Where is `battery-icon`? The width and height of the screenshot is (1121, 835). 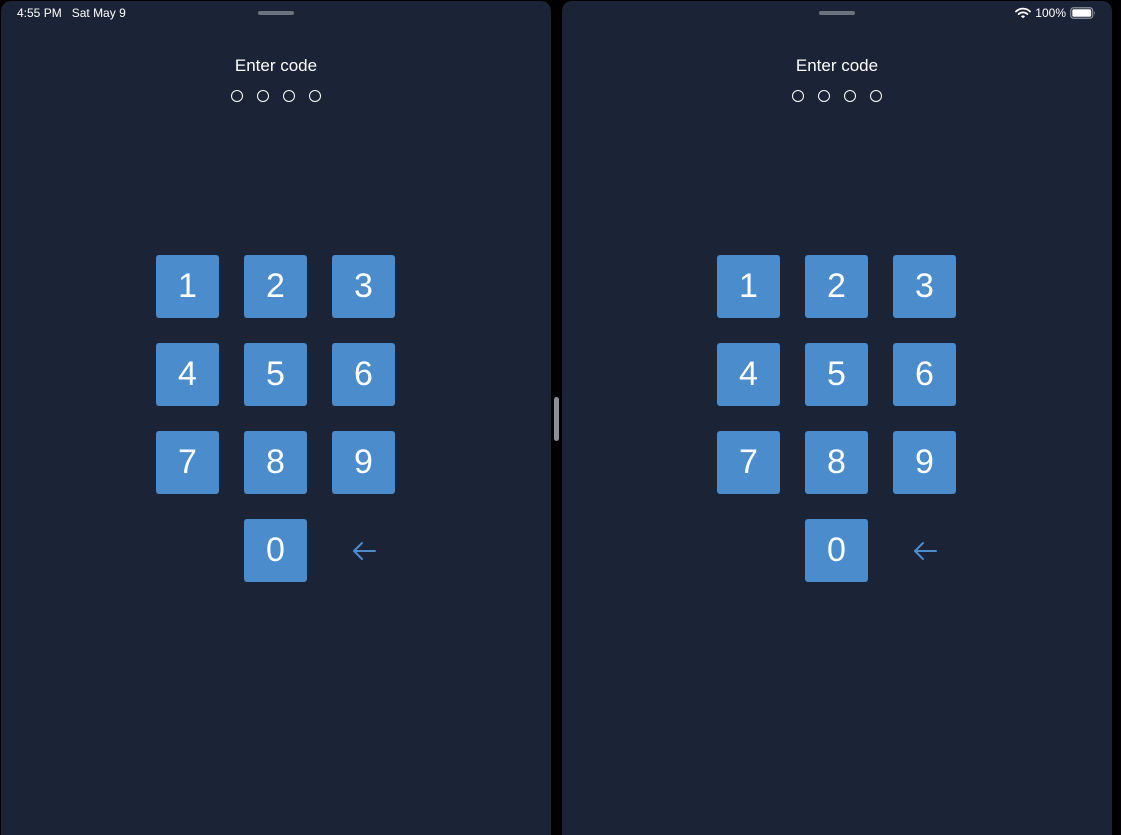
battery-icon is located at coordinates (1082, 13).